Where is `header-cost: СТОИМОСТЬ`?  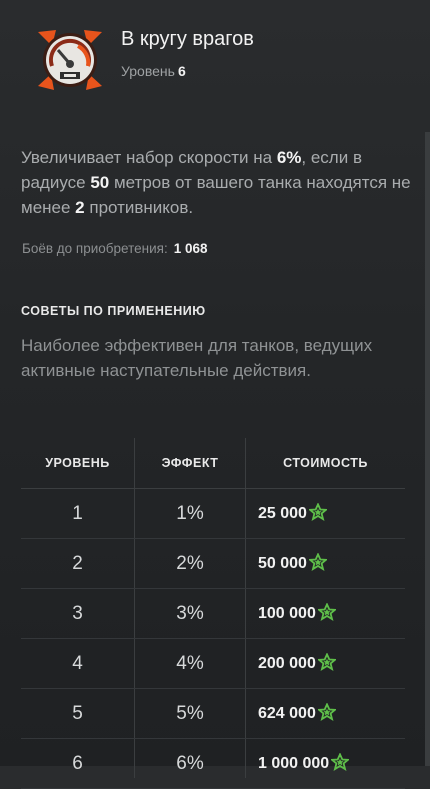 header-cost: СТОИМОСТЬ is located at coordinates (325, 463).